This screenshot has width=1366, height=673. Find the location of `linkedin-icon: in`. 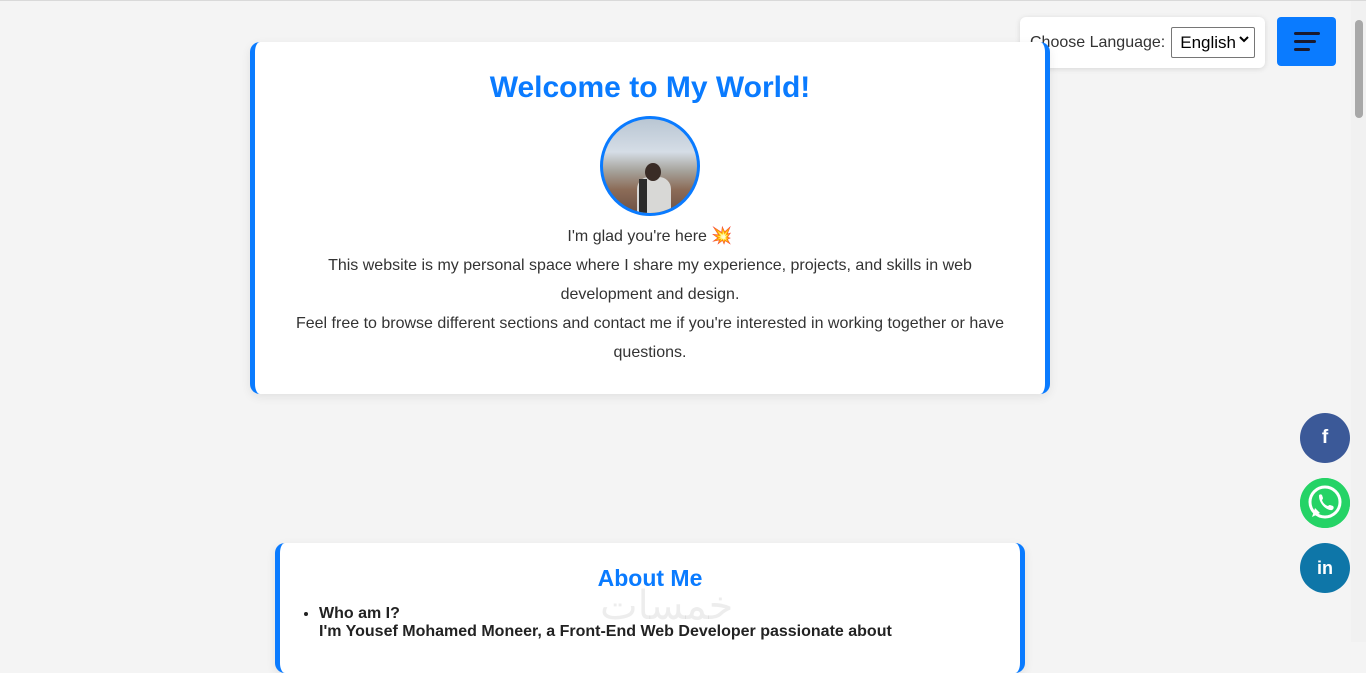

linkedin-icon: in is located at coordinates (1325, 567).